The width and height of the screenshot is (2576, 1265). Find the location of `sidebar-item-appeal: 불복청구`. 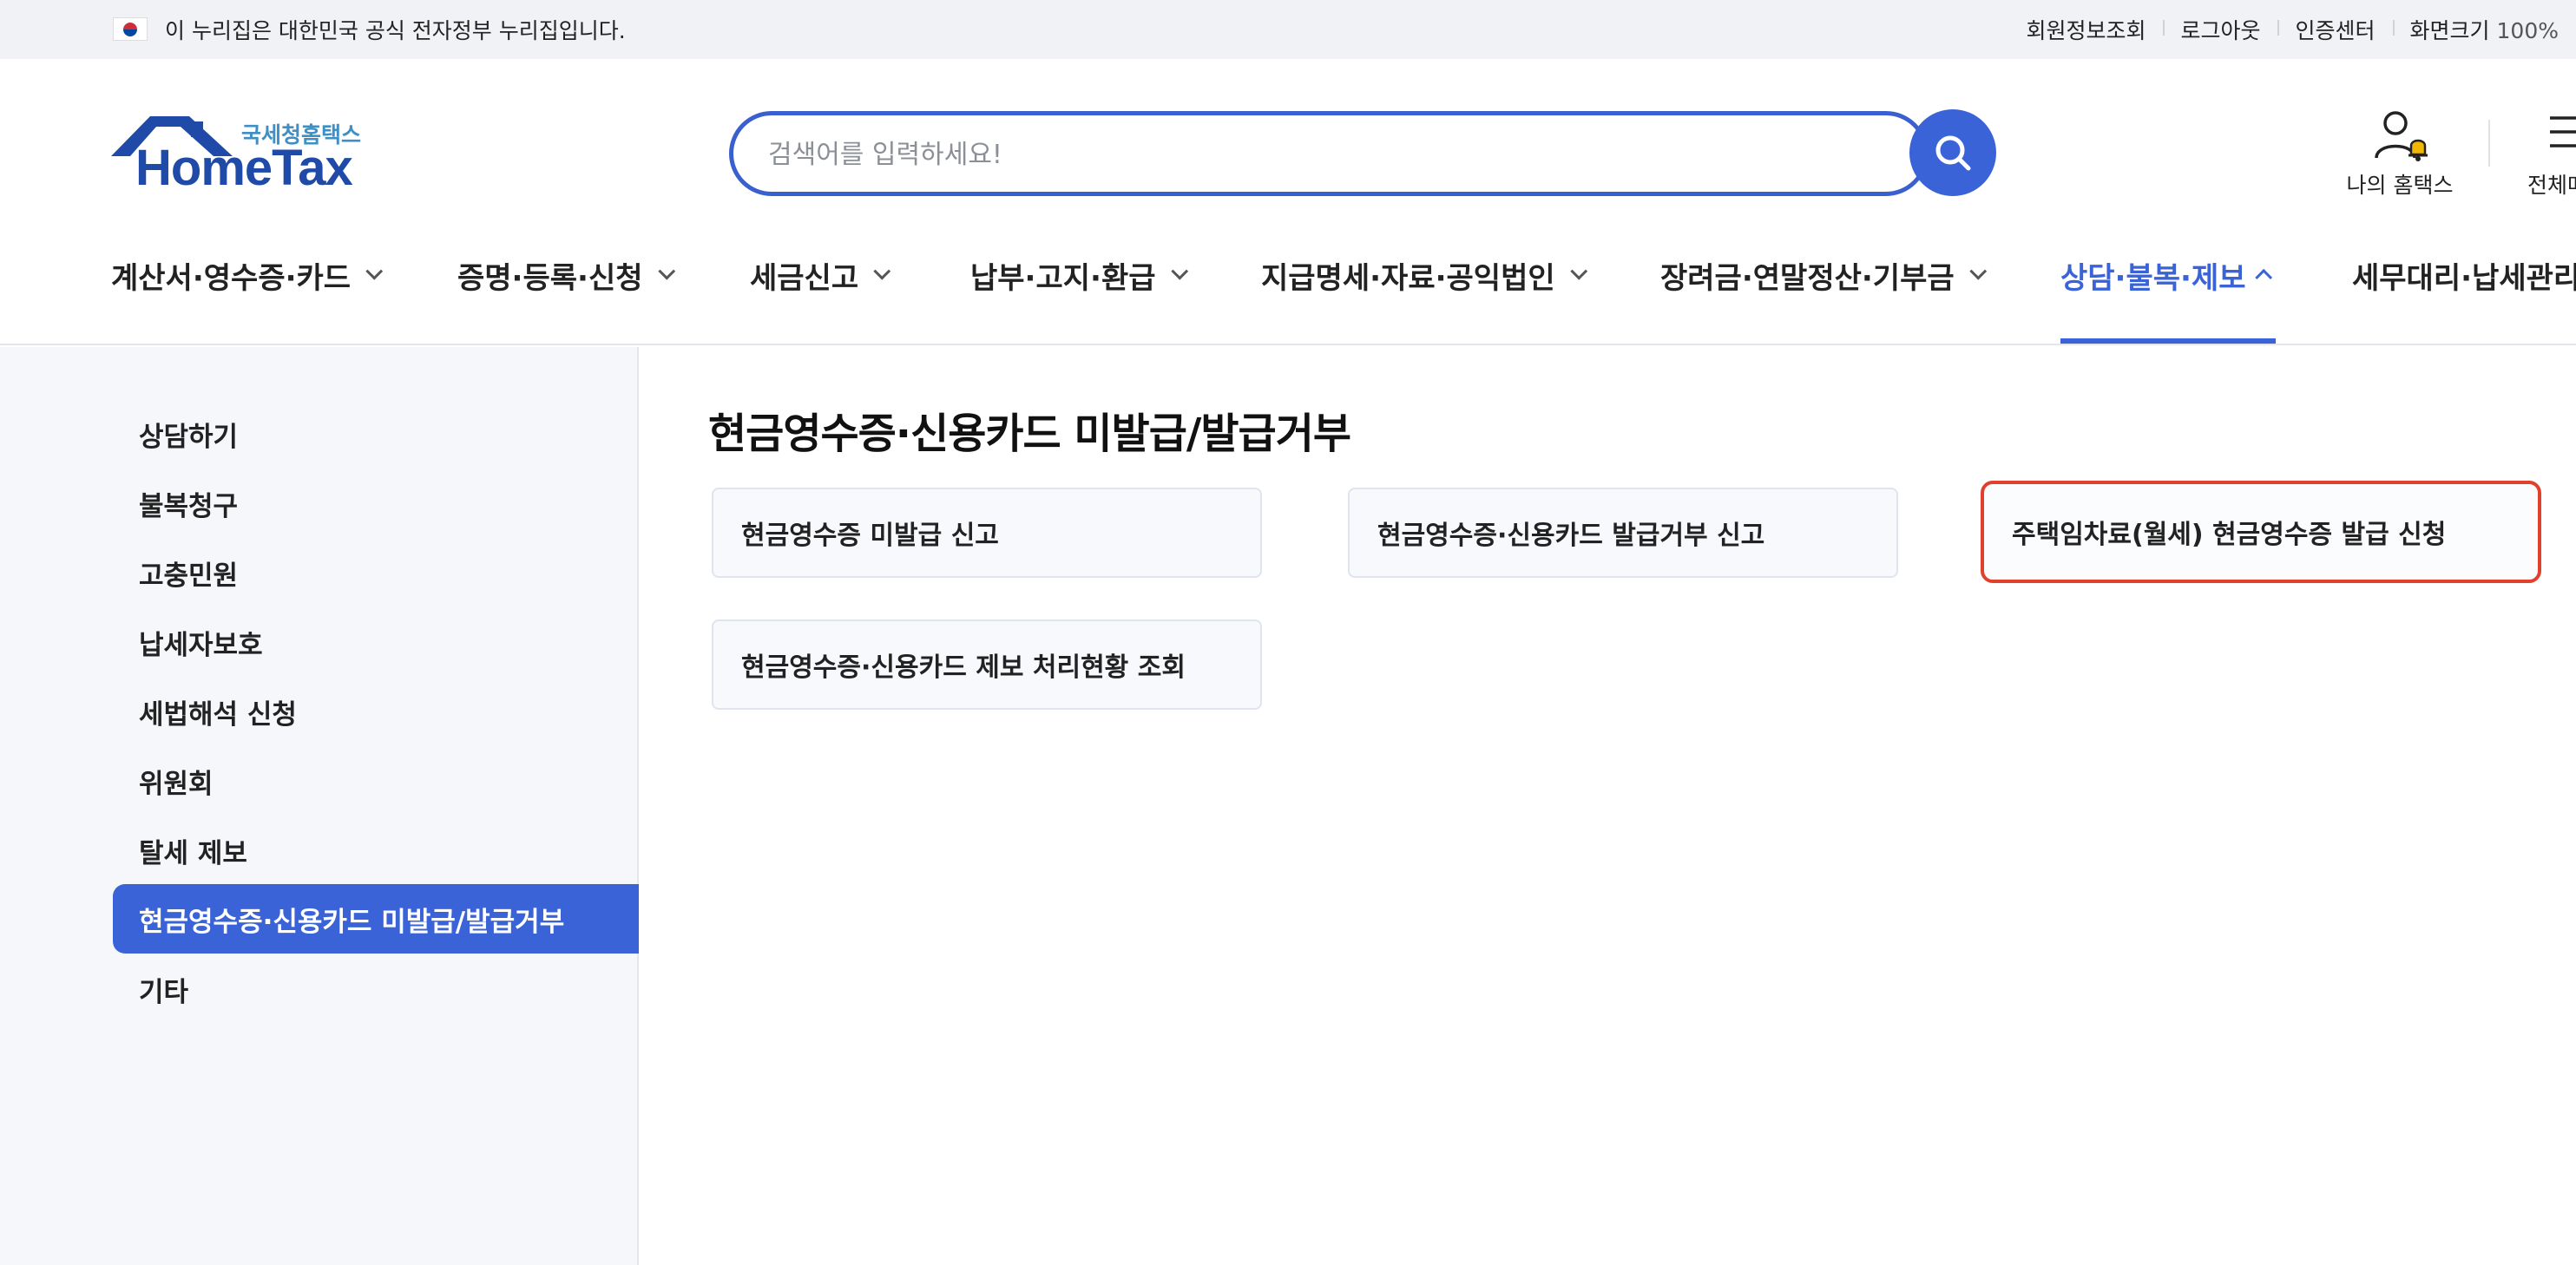

sidebar-item-appeal: 불복청구 is located at coordinates (188, 503).